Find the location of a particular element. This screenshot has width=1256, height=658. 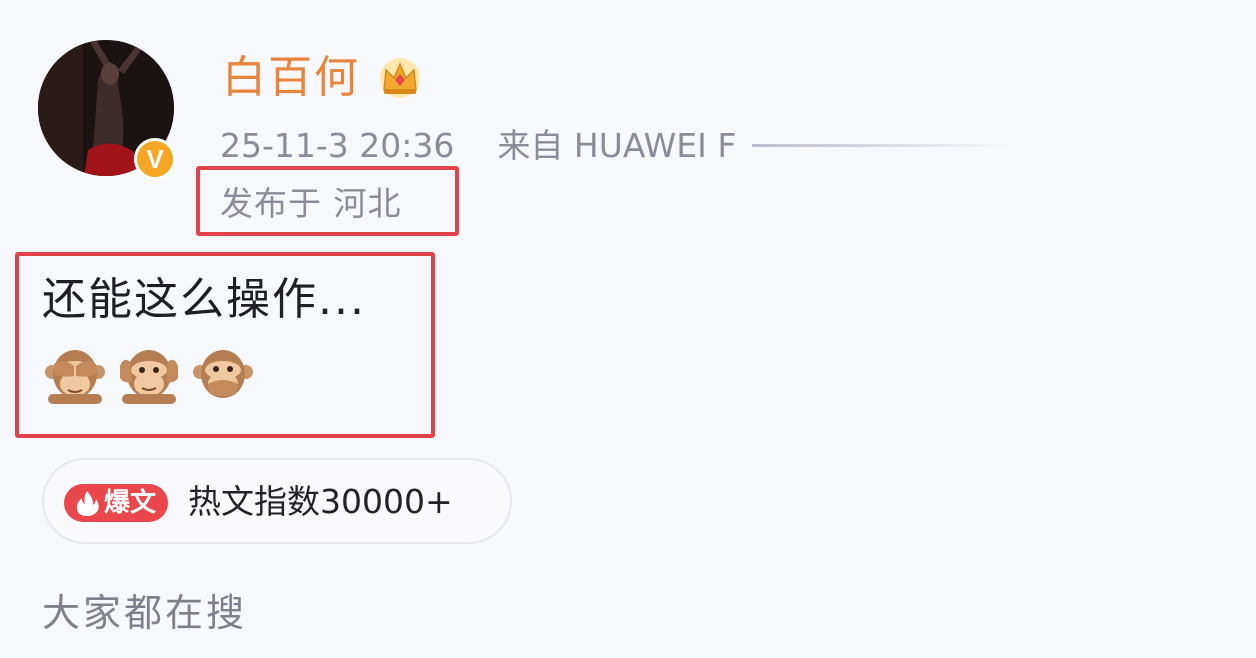

username: 白百何 is located at coordinates (291, 78).